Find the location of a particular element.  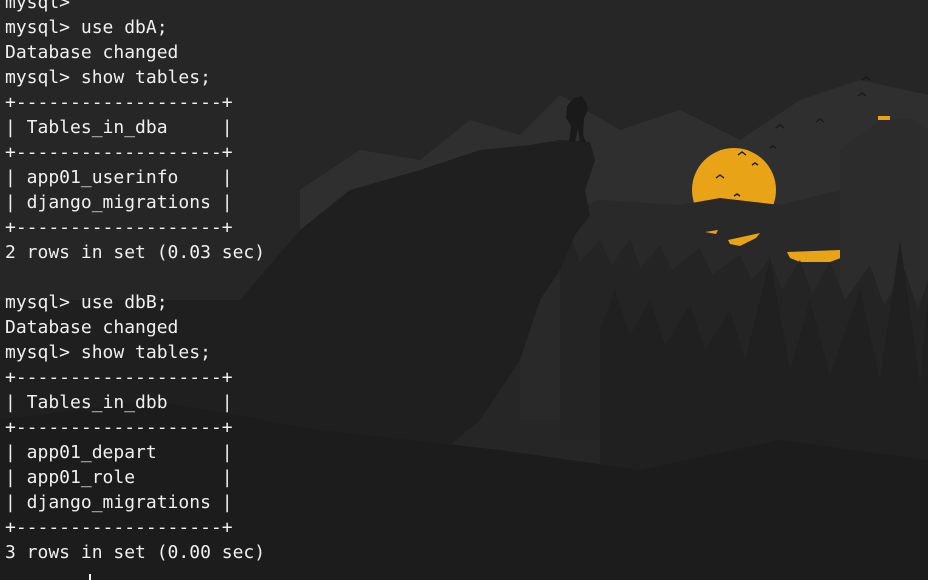

console-line: mysql> use dbB; is located at coordinates (86, 302).